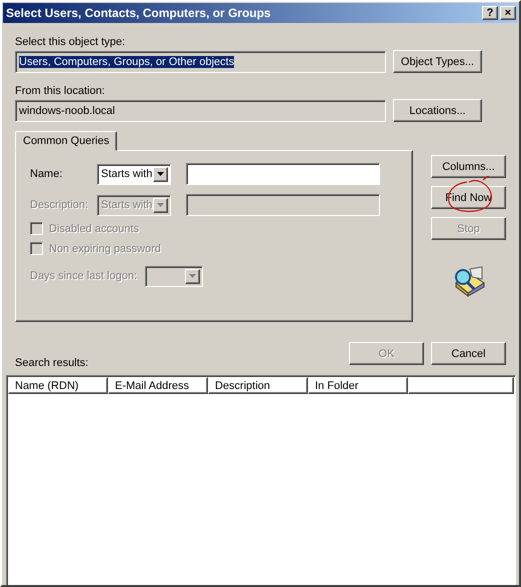 The image size is (521, 587). What do you see at coordinates (258, 385) in the screenshot?
I see `column-header: Description` at bounding box center [258, 385].